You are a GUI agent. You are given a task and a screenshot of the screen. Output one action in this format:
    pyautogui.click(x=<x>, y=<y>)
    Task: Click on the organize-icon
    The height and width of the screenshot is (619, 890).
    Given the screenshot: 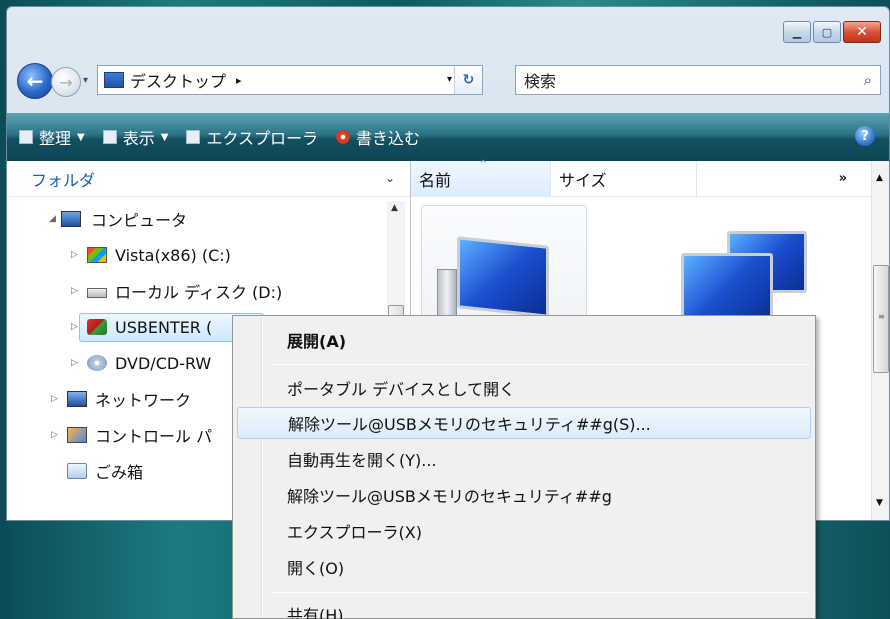 What is the action you would take?
    pyautogui.click(x=26, y=137)
    